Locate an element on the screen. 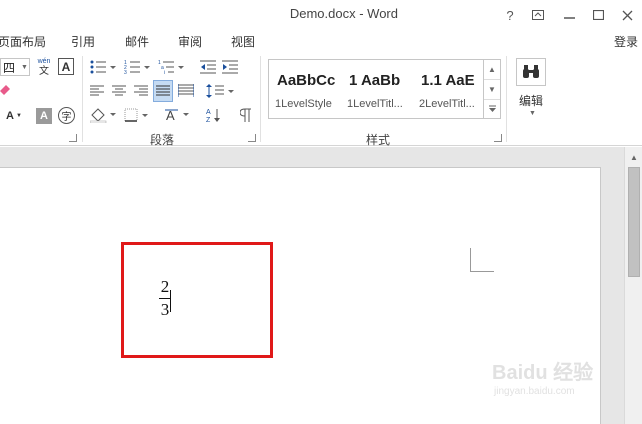  svg-text: 3 is located at coordinates (125, 72).